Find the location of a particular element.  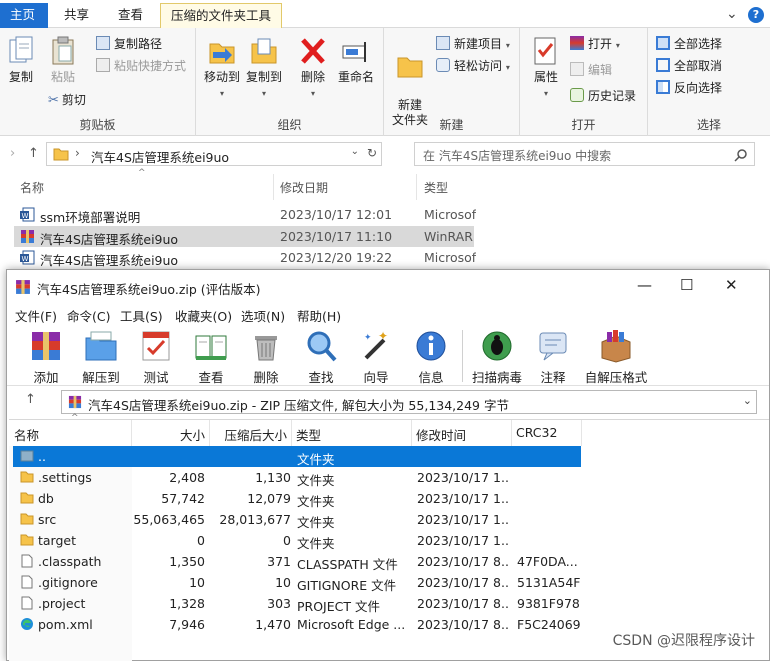

help-icon: ? is located at coordinates (756, 15).